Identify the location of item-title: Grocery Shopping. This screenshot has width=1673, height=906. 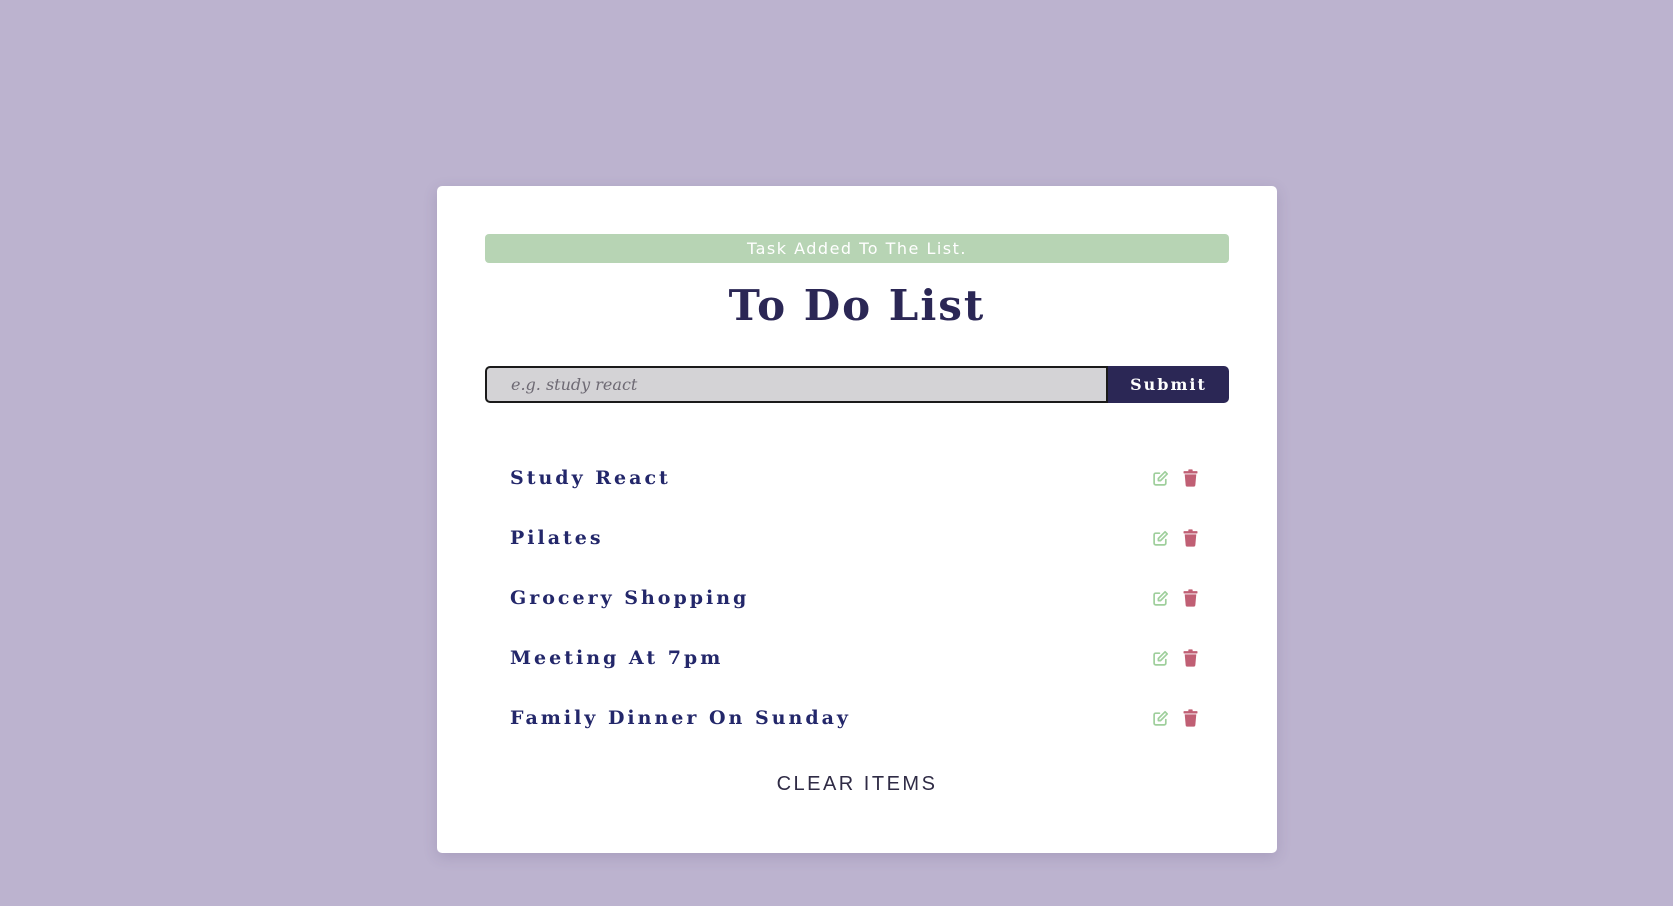
(630, 598).